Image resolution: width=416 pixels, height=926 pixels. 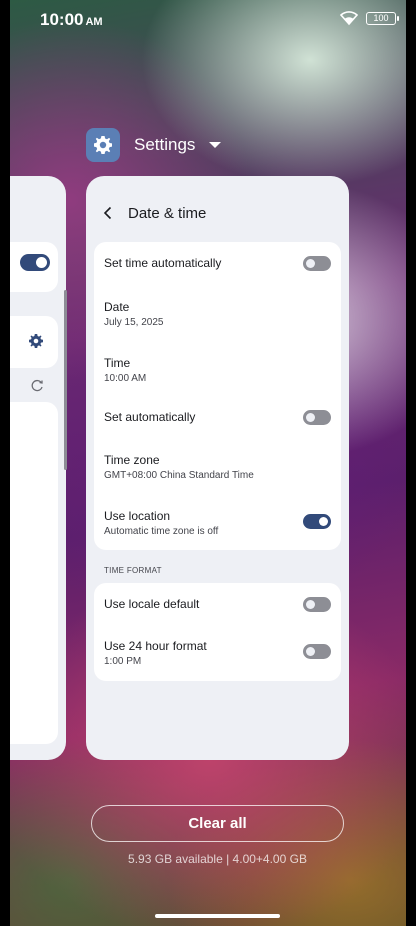 What do you see at coordinates (161, 531) in the screenshot?
I see `row-subtitle: Automatic time zone is off` at bounding box center [161, 531].